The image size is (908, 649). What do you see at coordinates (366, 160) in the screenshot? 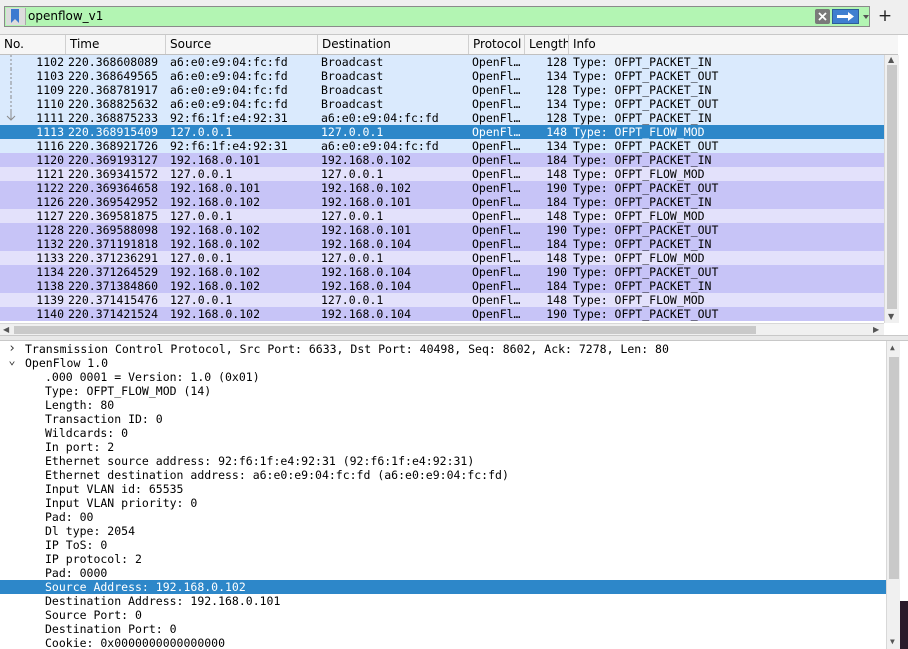
I see `packet-destination: 192.168.0.102` at bounding box center [366, 160].